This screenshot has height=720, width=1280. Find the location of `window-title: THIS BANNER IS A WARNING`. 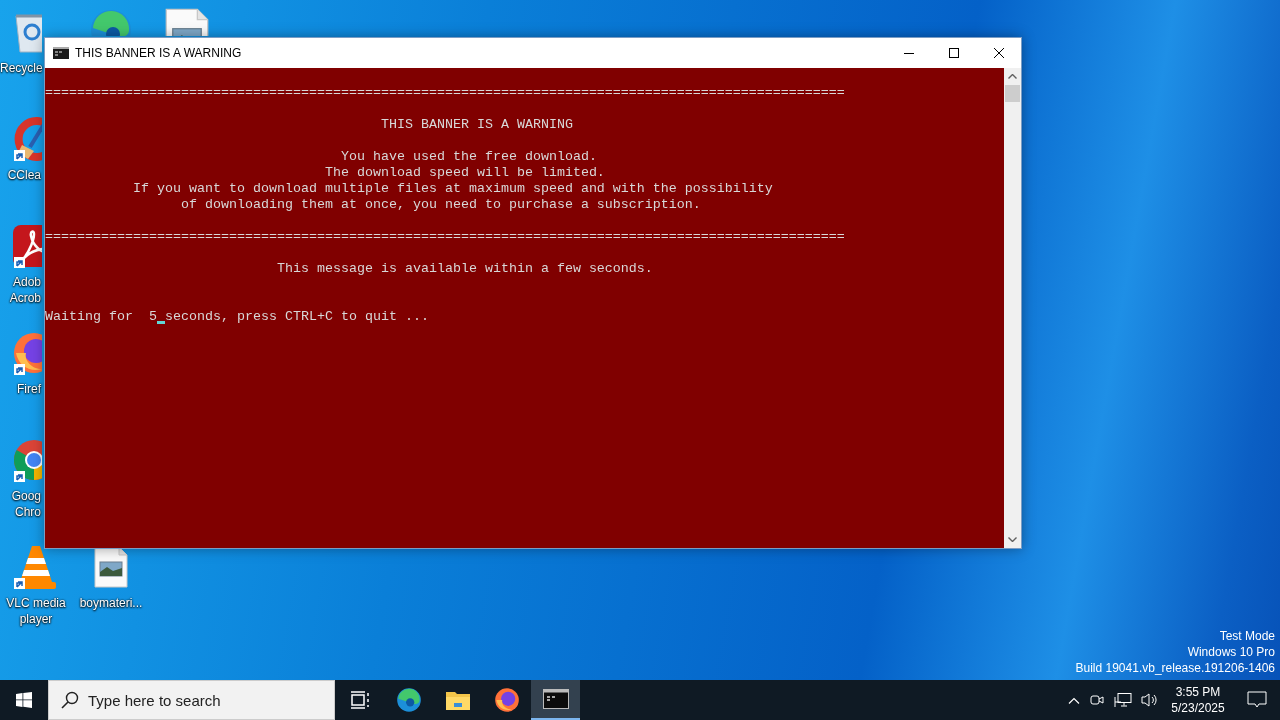

window-title: THIS BANNER IS A WARNING is located at coordinates (159, 53).